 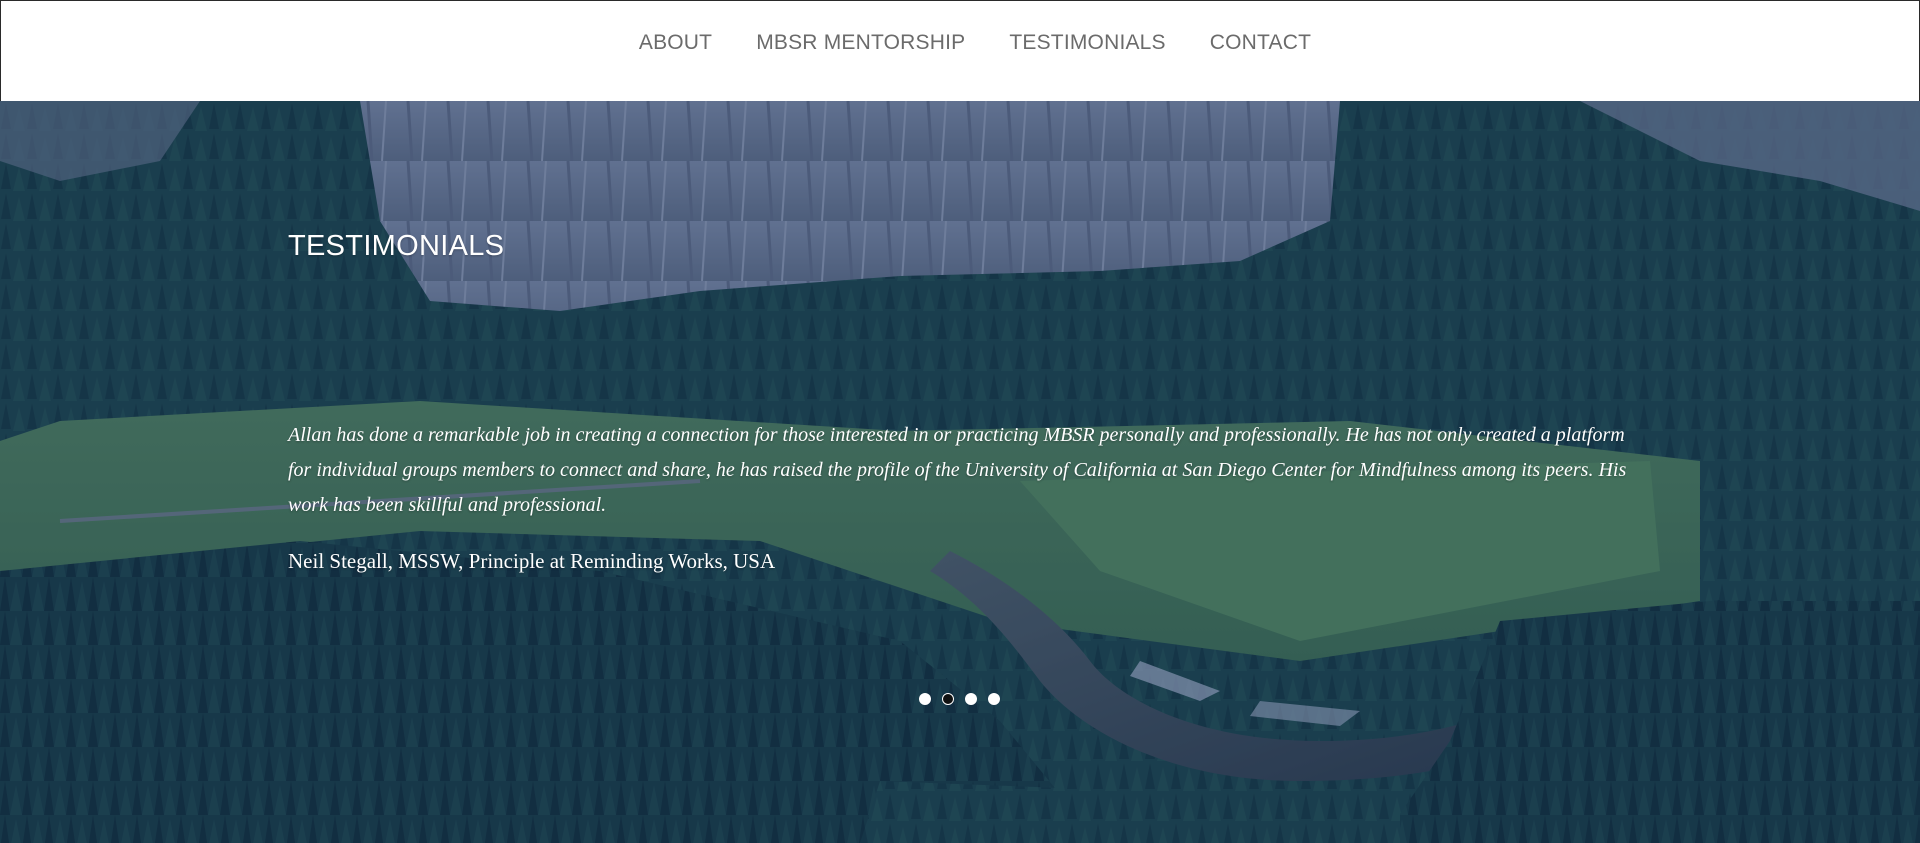 I want to click on nav-link-contact: CONTACT, so click(x=1260, y=43).